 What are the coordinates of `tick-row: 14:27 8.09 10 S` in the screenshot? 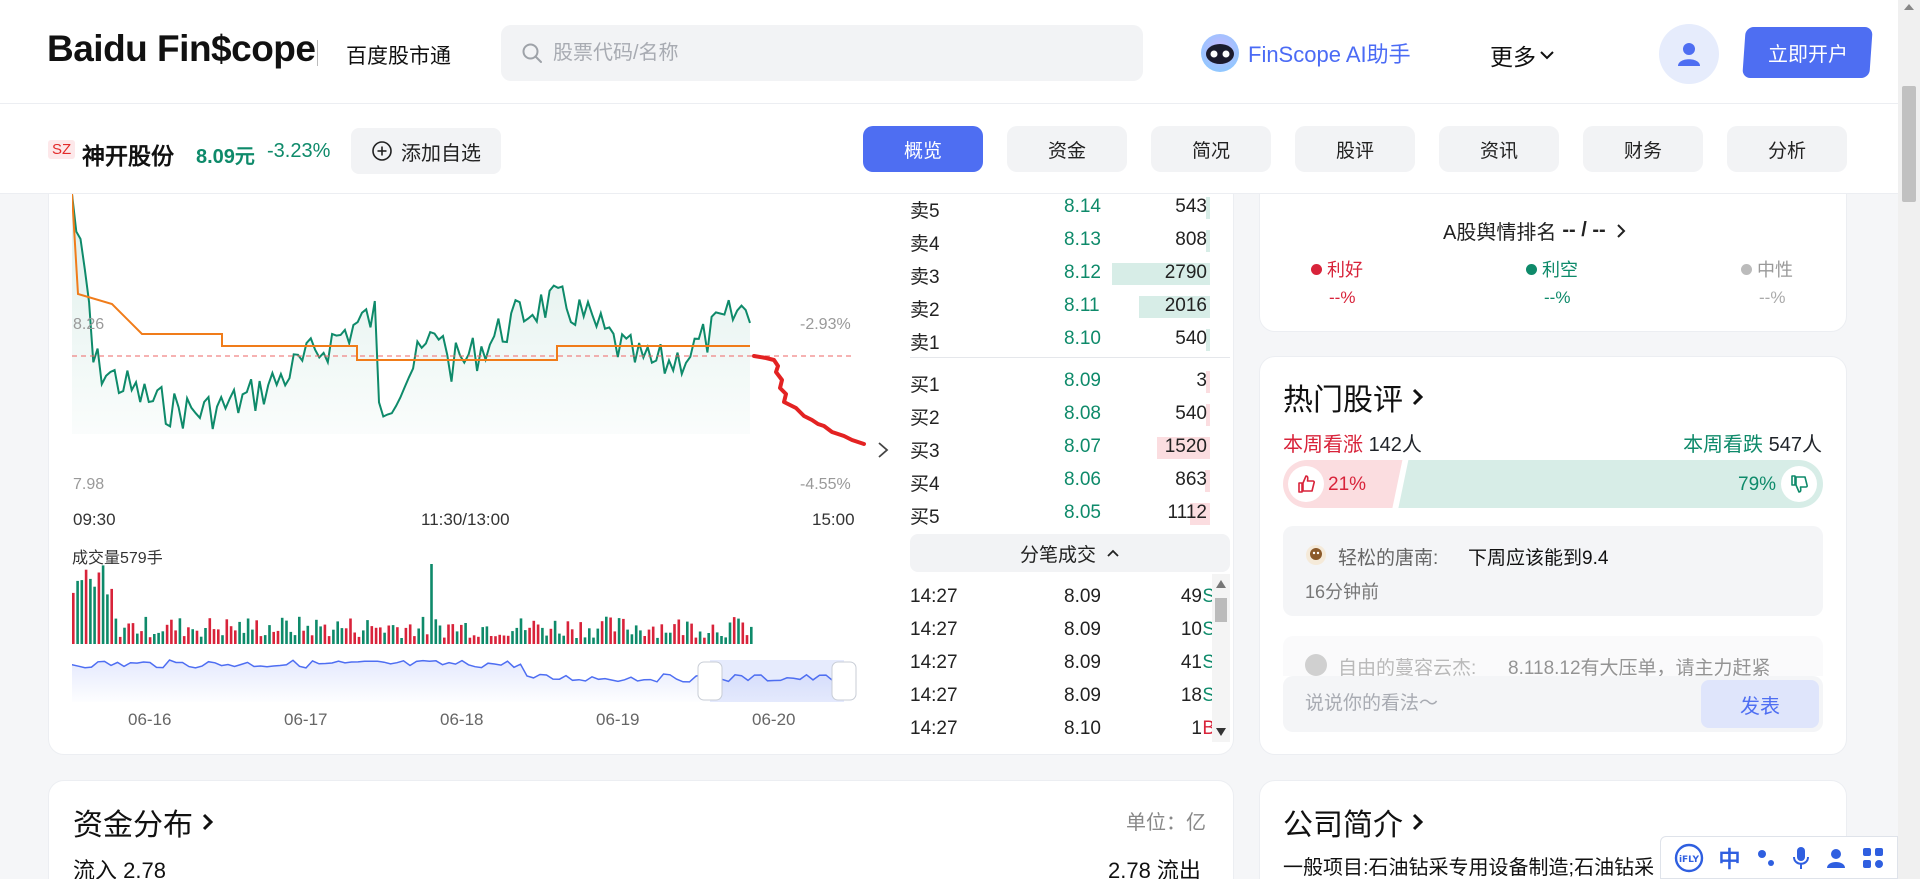 It's located at (1062, 629).